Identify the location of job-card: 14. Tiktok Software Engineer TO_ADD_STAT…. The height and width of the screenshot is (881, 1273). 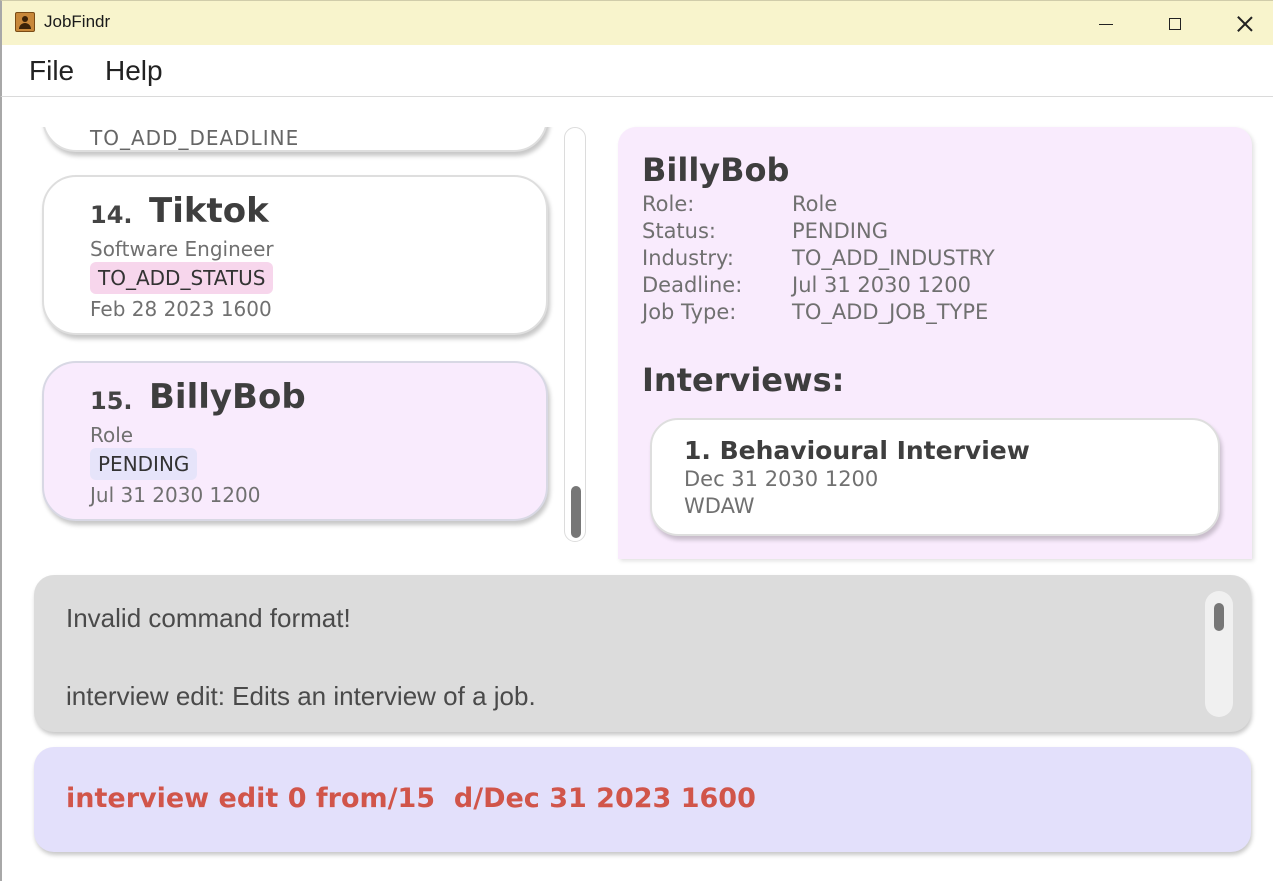
(295, 255).